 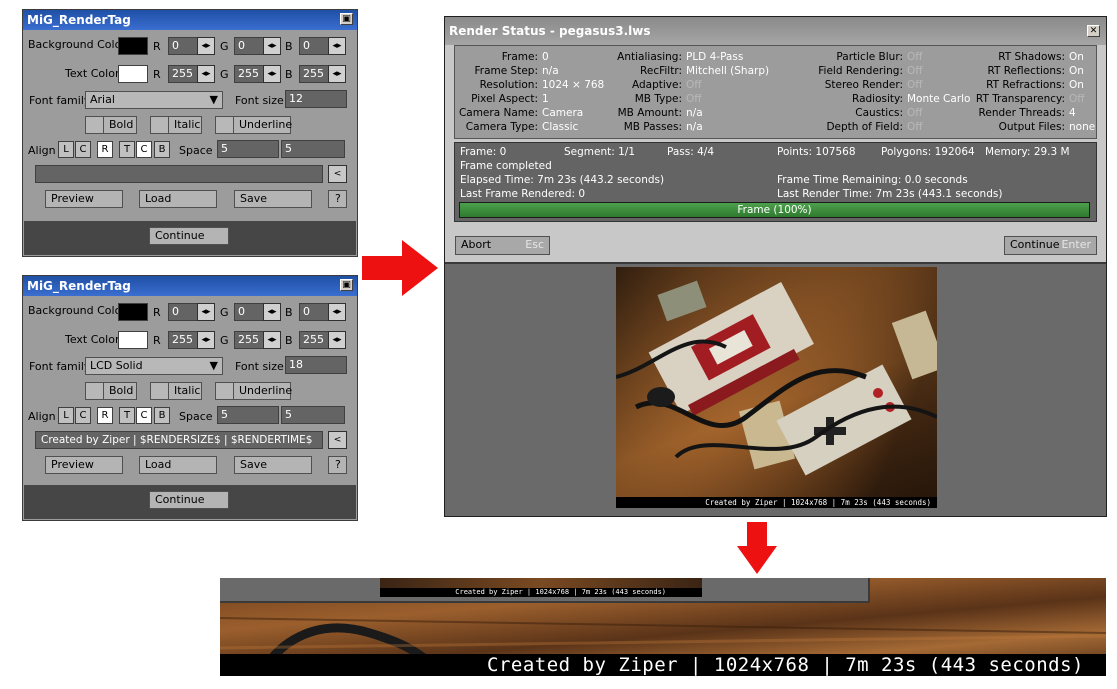 What do you see at coordinates (560, 127) in the screenshot?
I see `setting-value: Classic` at bounding box center [560, 127].